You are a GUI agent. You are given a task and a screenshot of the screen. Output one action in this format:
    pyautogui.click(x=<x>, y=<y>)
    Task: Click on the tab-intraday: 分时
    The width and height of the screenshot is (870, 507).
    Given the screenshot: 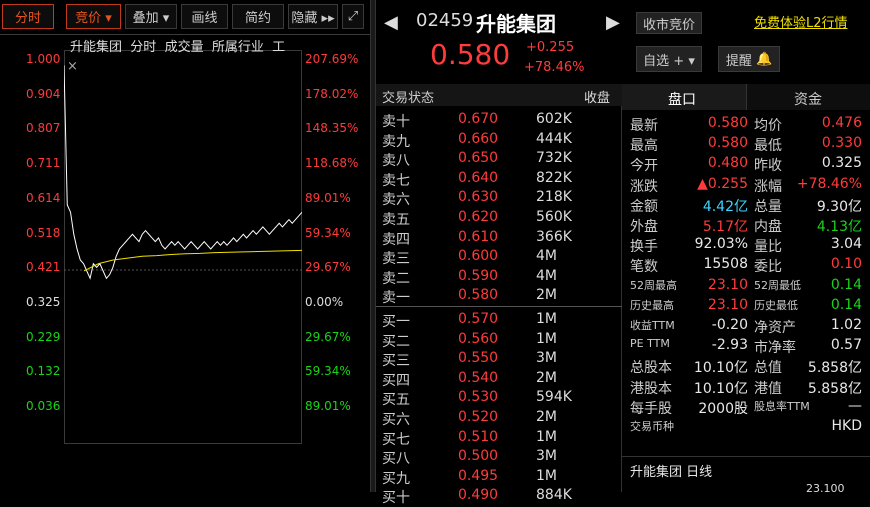 What is the action you would take?
    pyautogui.click(x=28, y=16)
    